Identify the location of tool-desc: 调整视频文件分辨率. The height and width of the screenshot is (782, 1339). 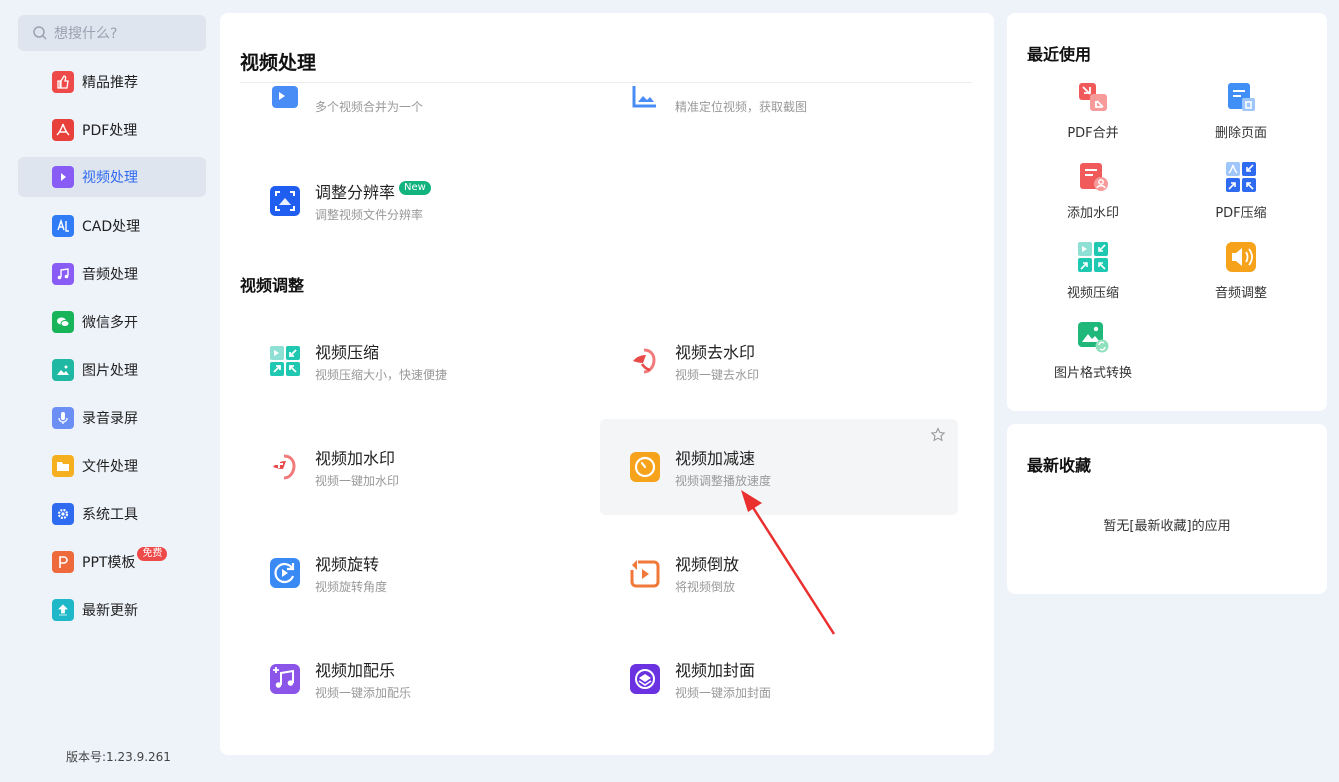
(369, 215).